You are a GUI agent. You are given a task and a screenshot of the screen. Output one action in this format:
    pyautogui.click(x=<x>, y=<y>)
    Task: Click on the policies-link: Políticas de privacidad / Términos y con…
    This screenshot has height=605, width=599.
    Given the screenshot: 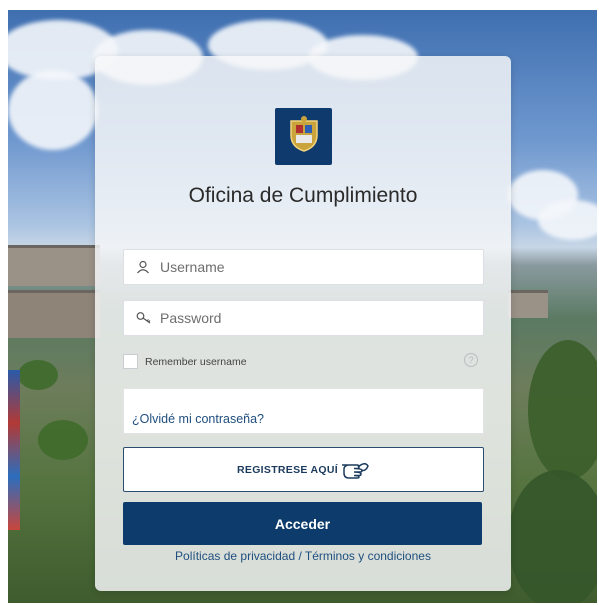 What is the action you would take?
    pyautogui.click(x=303, y=556)
    